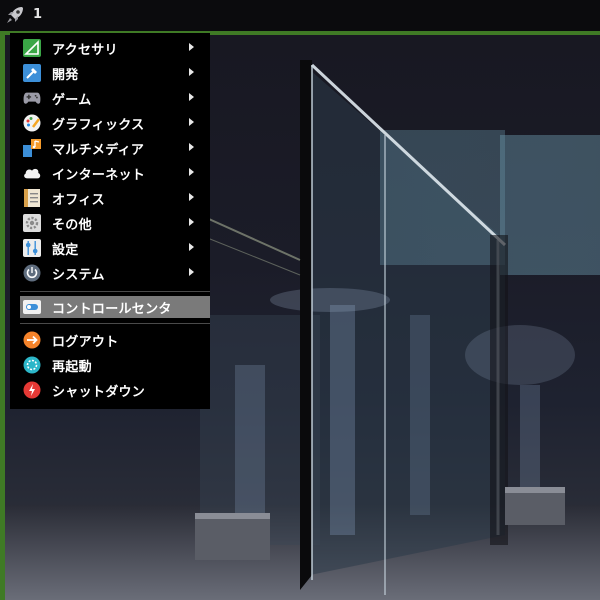 The image size is (600, 600). I want to click on menu-item-label: システム, so click(78, 275).